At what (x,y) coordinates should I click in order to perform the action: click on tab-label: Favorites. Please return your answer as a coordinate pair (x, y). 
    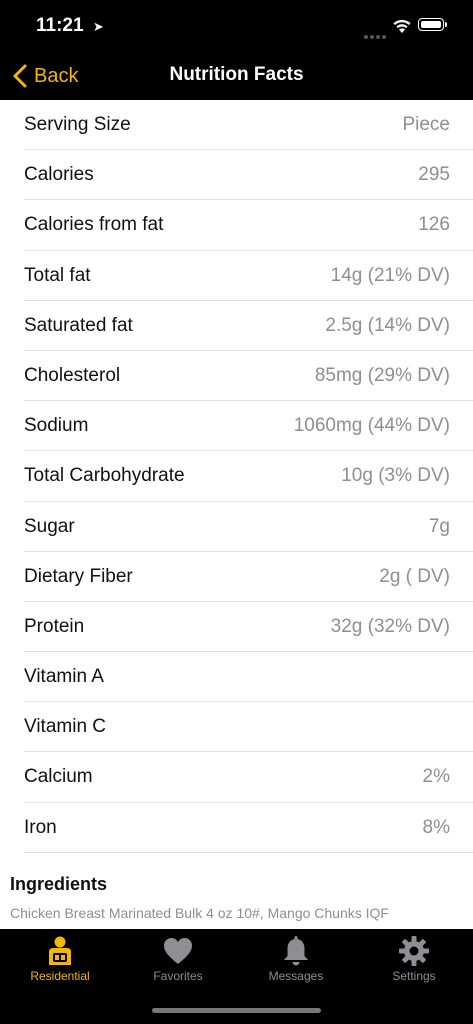
    Looking at the image, I should click on (178, 976).